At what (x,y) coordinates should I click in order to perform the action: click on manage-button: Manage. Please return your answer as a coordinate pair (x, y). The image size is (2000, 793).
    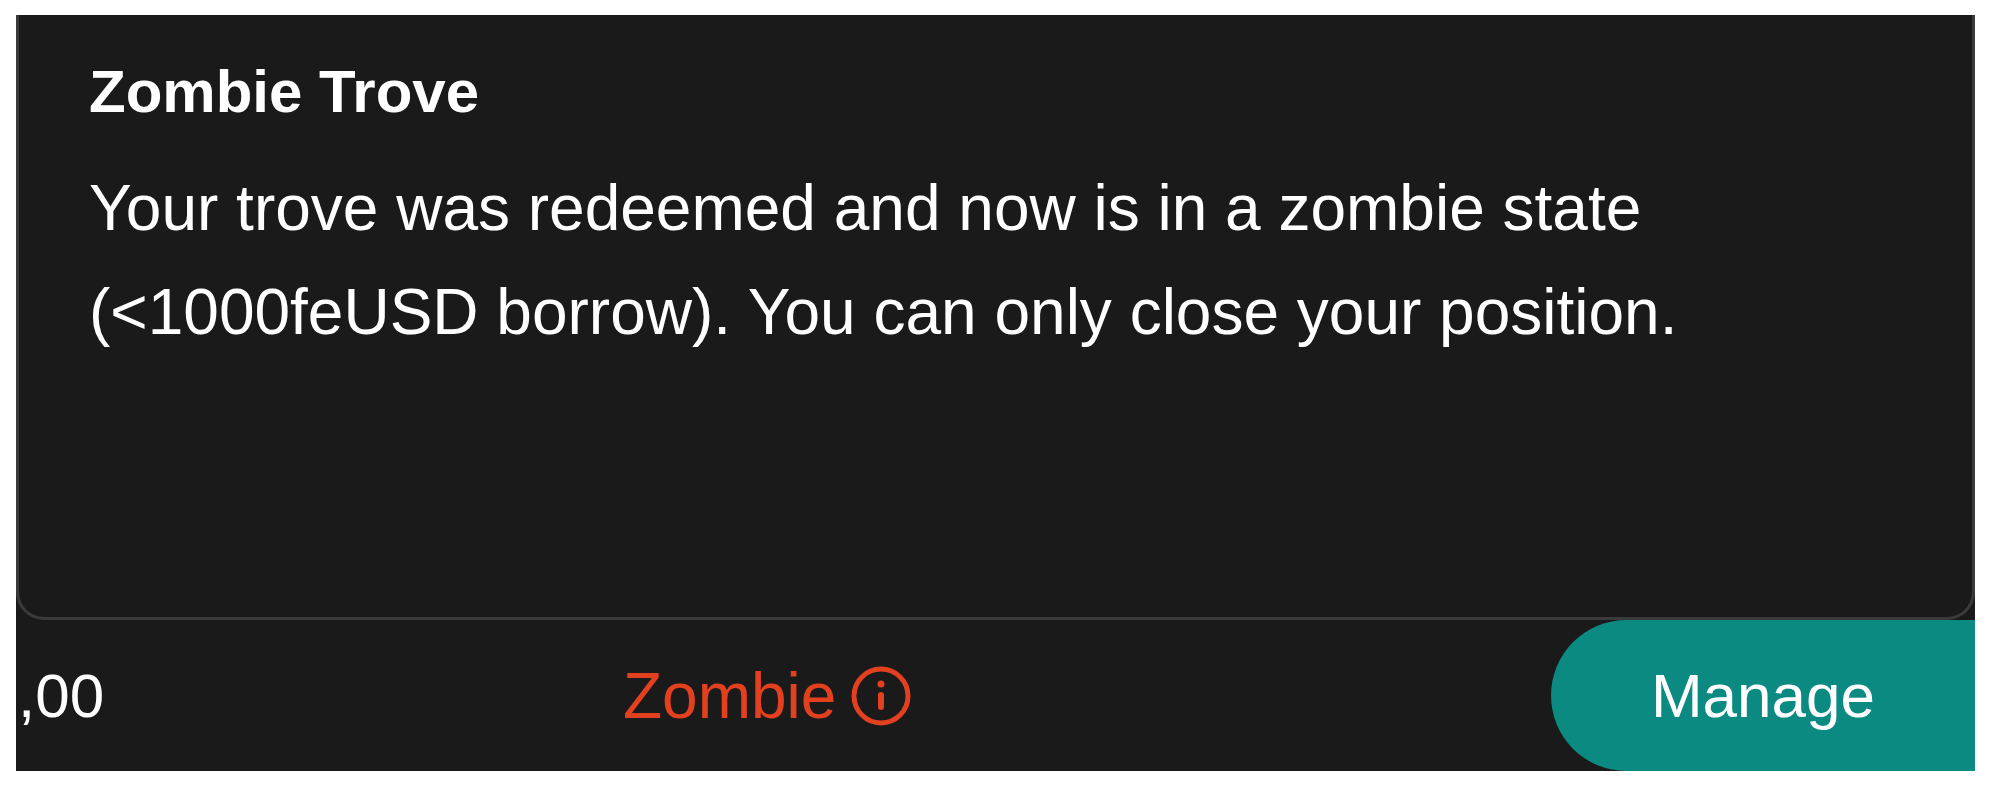
    Looking at the image, I should click on (1762, 695).